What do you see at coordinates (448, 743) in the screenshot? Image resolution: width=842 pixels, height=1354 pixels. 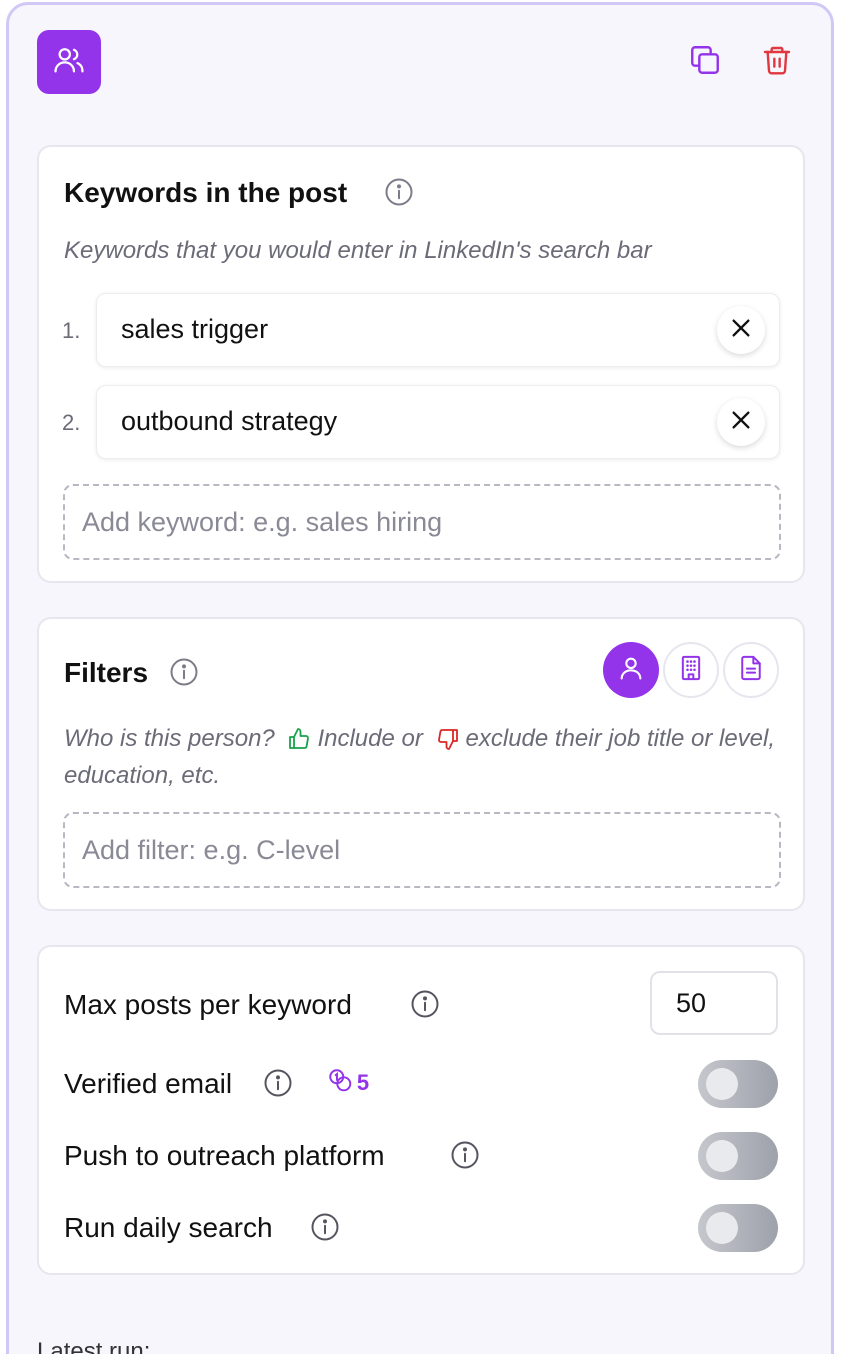 I see `thumbs-down-icon` at bounding box center [448, 743].